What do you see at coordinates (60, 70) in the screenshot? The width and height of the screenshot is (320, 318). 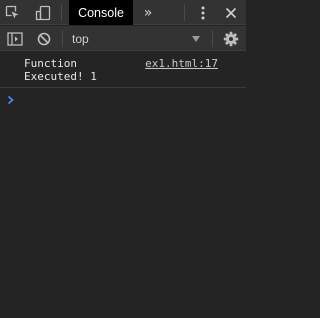 I see `message-text: Function Executed! 1` at bounding box center [60, 70].